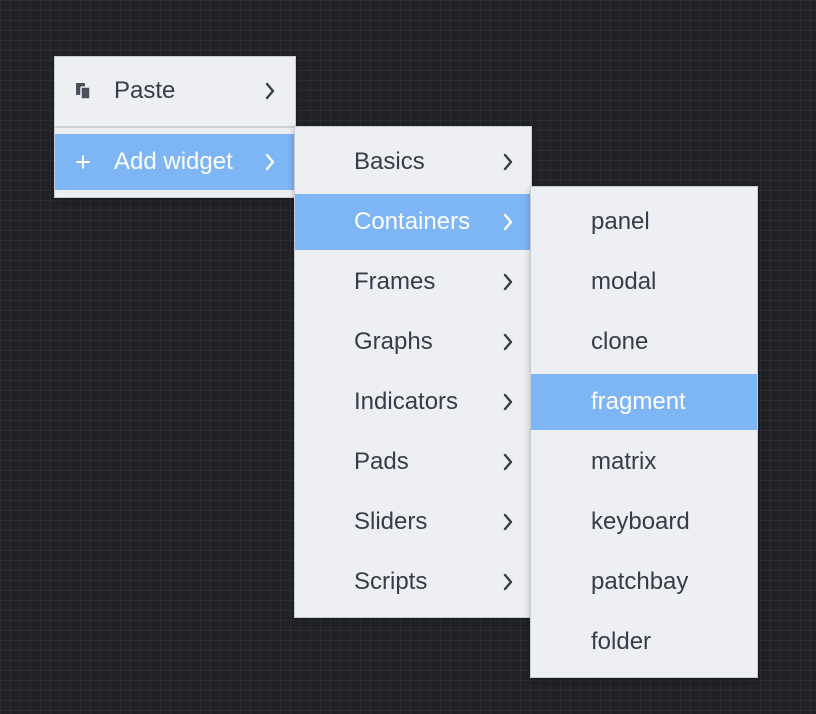 Image resolution: width=816 pixels, height=714 pixels. I want to click on menu-item-add-widget: Add widget, so click(175, 162).